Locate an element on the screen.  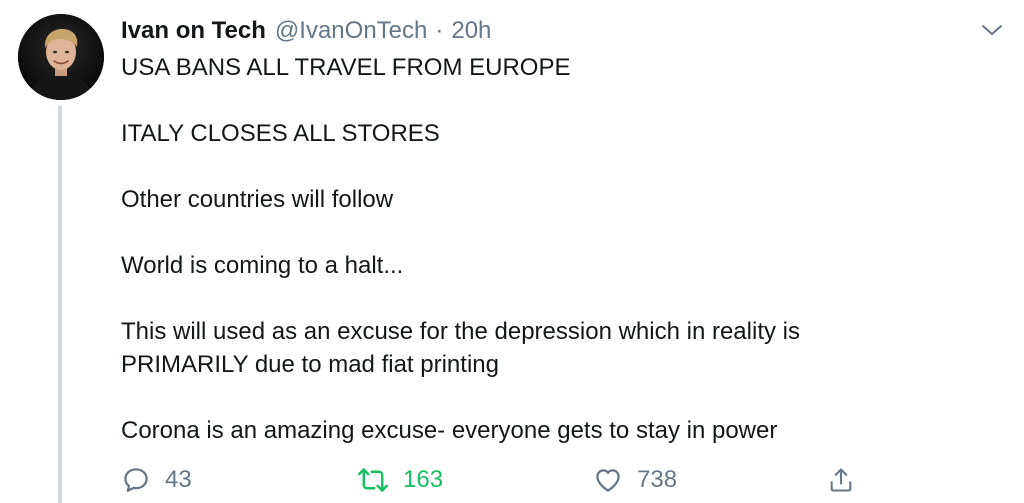
retweet-count: 163 is located at coordinates (423, 479).